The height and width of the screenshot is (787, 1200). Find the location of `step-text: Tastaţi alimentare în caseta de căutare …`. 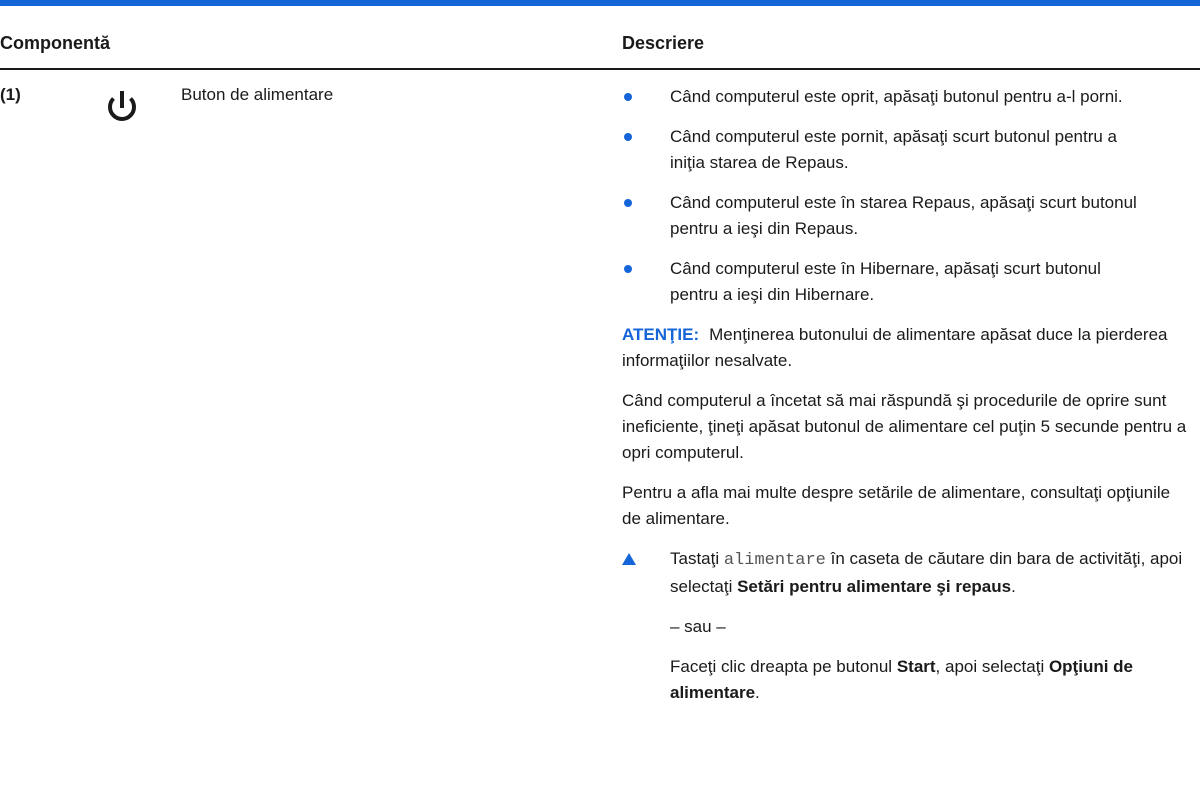

step-text: Tastaţi alimentare în caseta de căutare … is located at coordinates (926, 572).